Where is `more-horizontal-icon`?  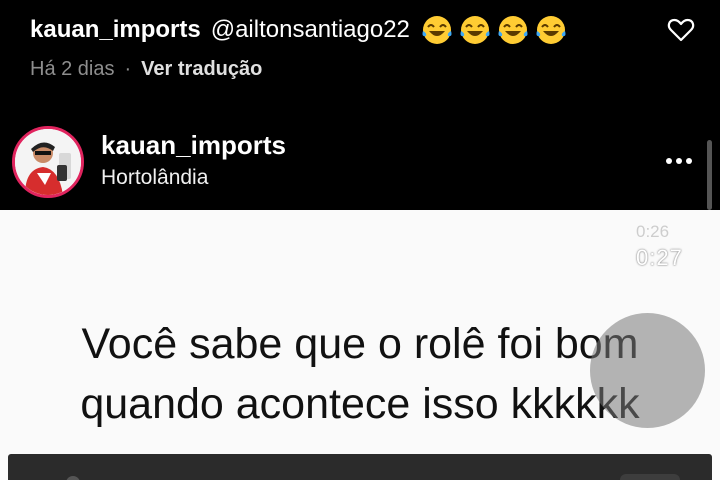 more-horizontal-icon is located at coordinates (679, 161).